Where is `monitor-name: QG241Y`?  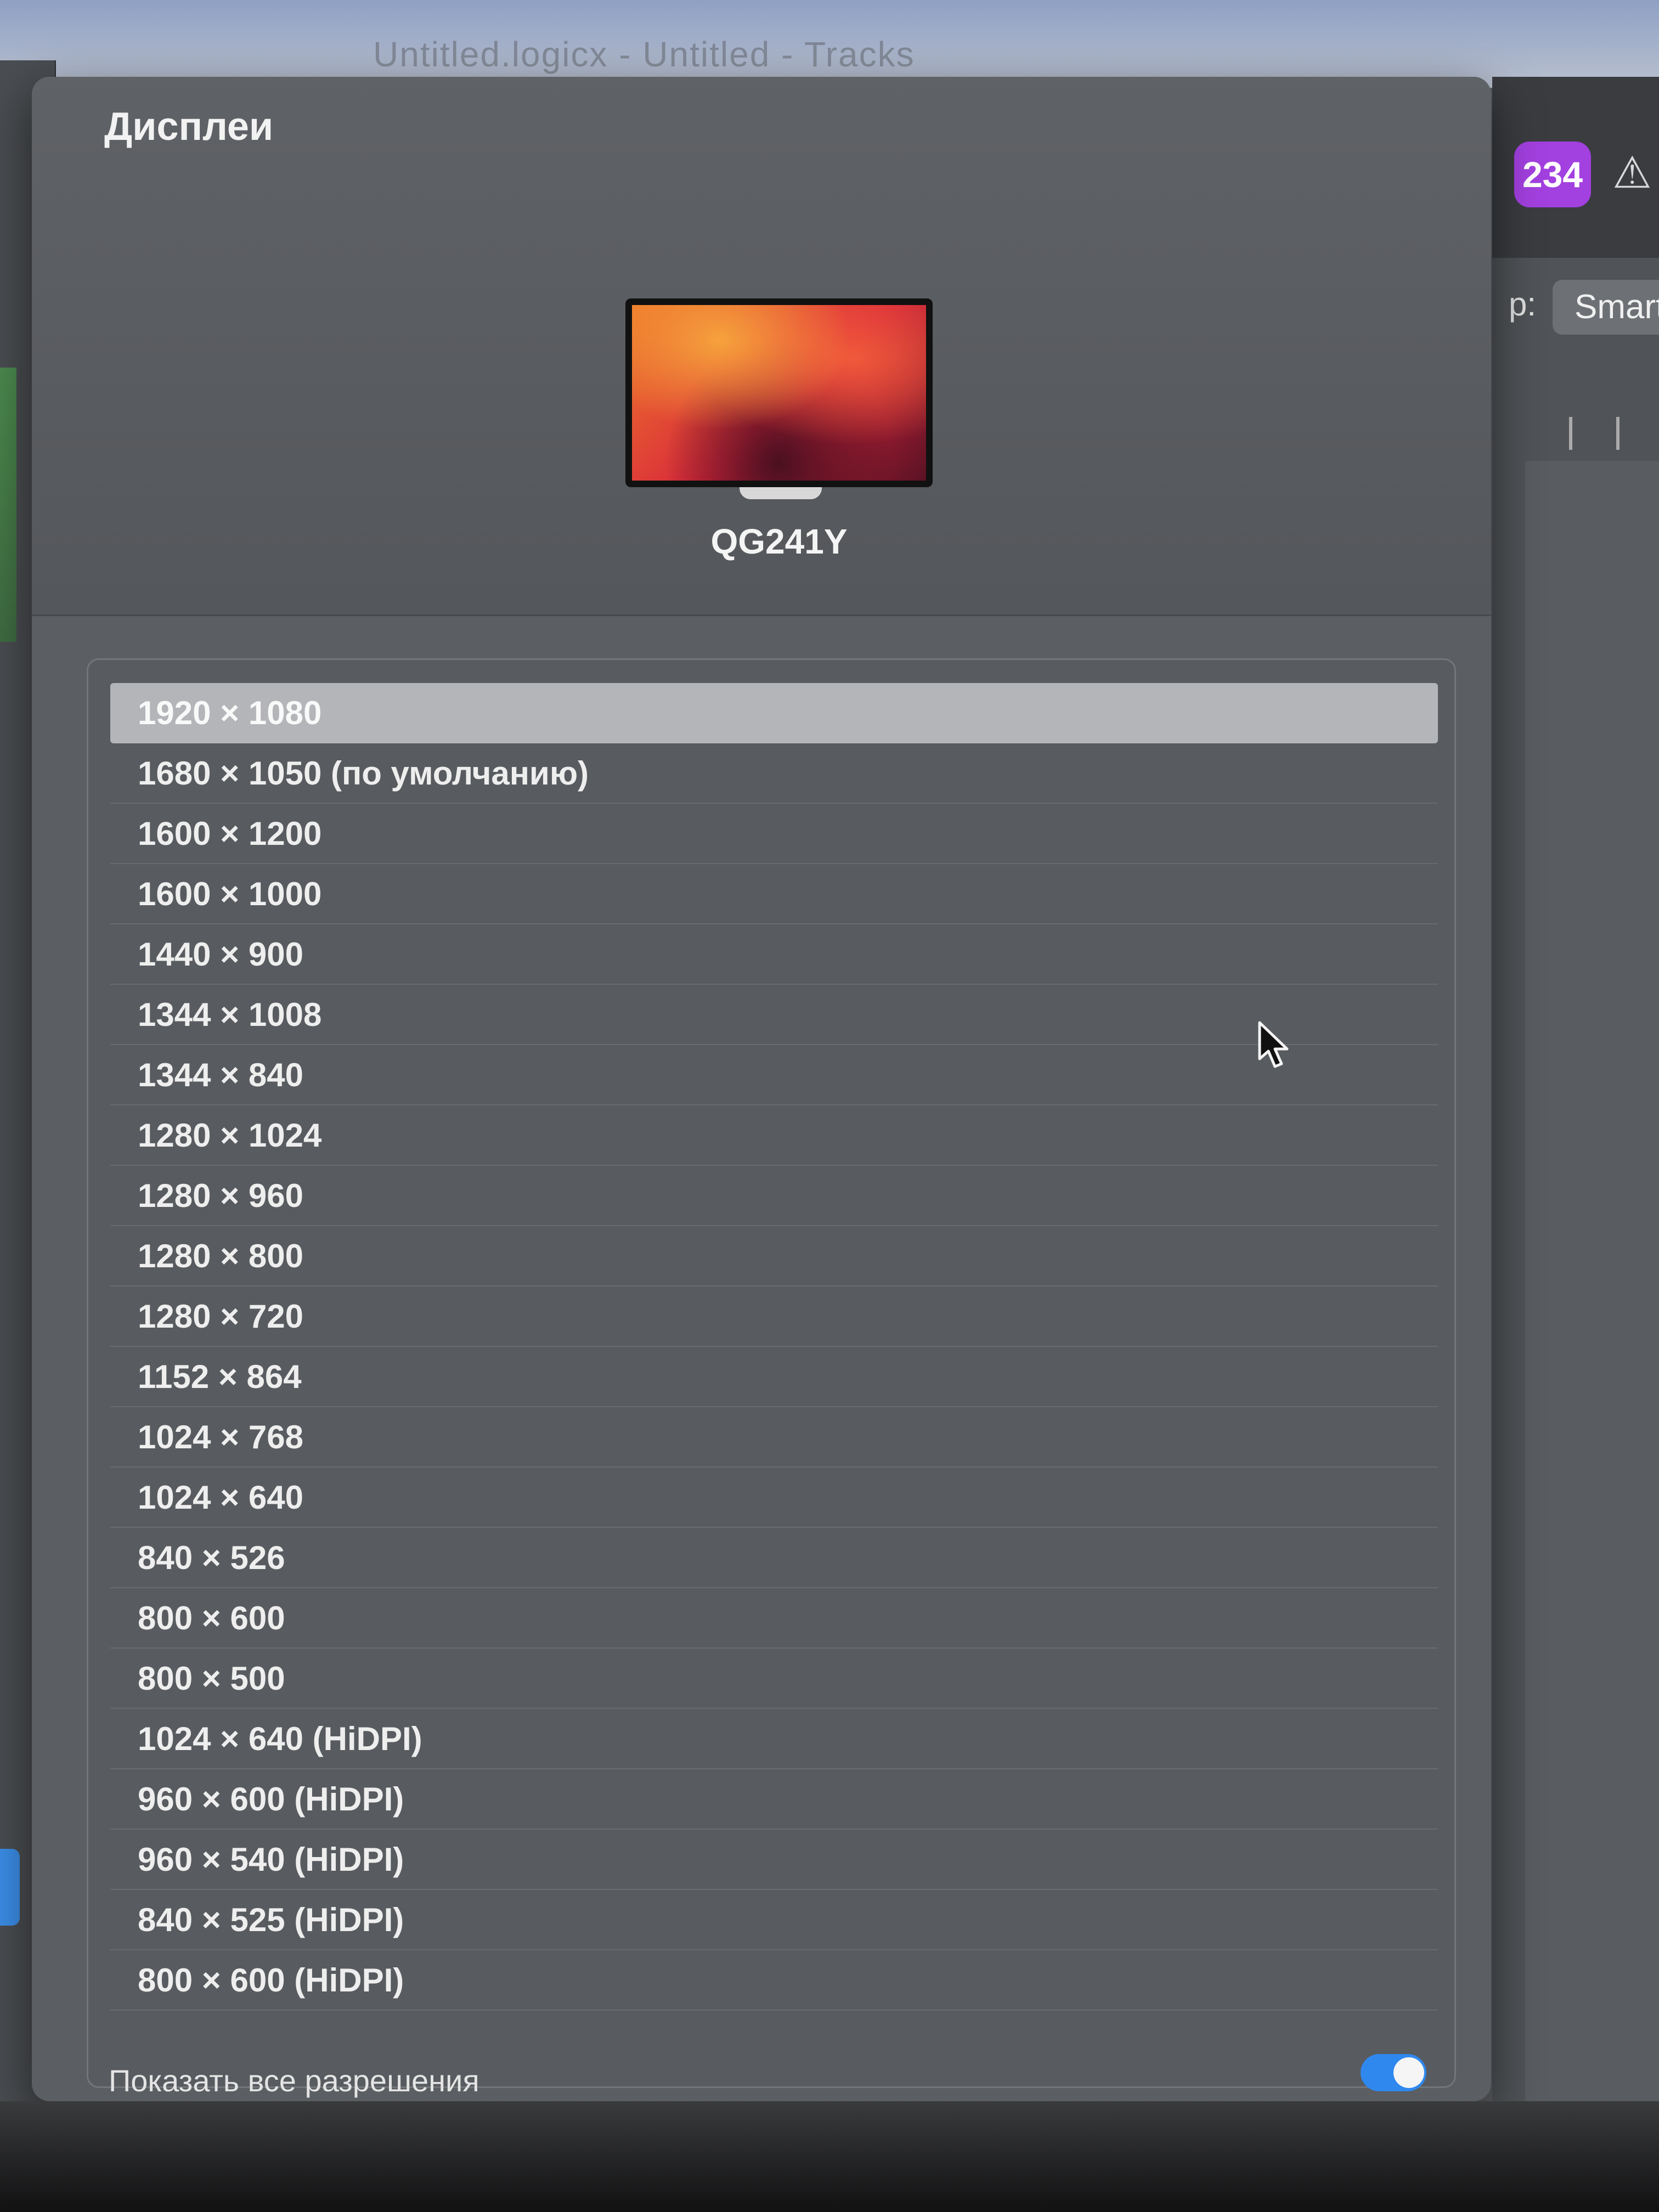 monitor-name: QG241Y is located at coordinates (779, 541).